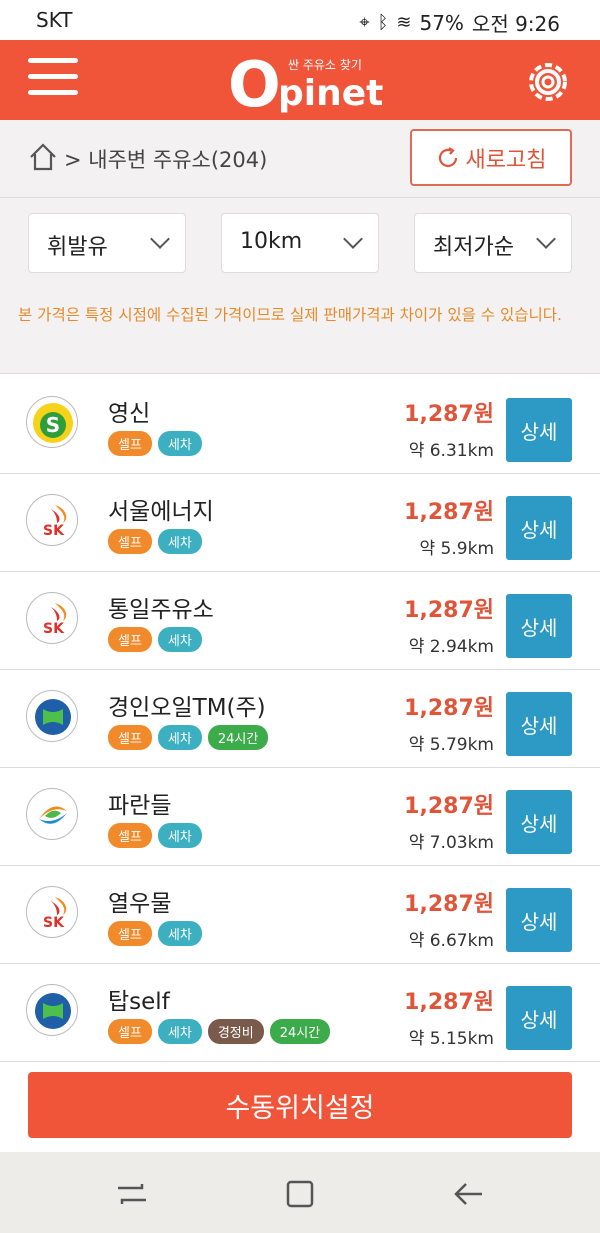  What do you see at coordinates (166, 160) in the screenshot?
I see `breadcrumb-text: > 내주변 주유소(204)` at bounding box center [166, 160].